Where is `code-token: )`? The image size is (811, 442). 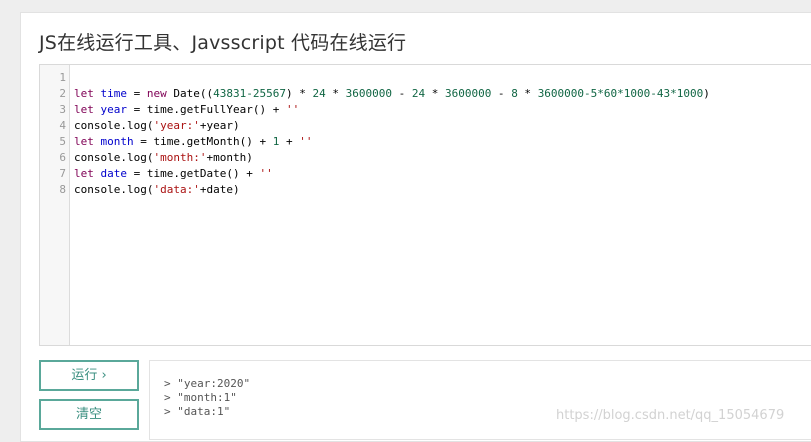
code-token: ) is located at coordinates (706, 93).